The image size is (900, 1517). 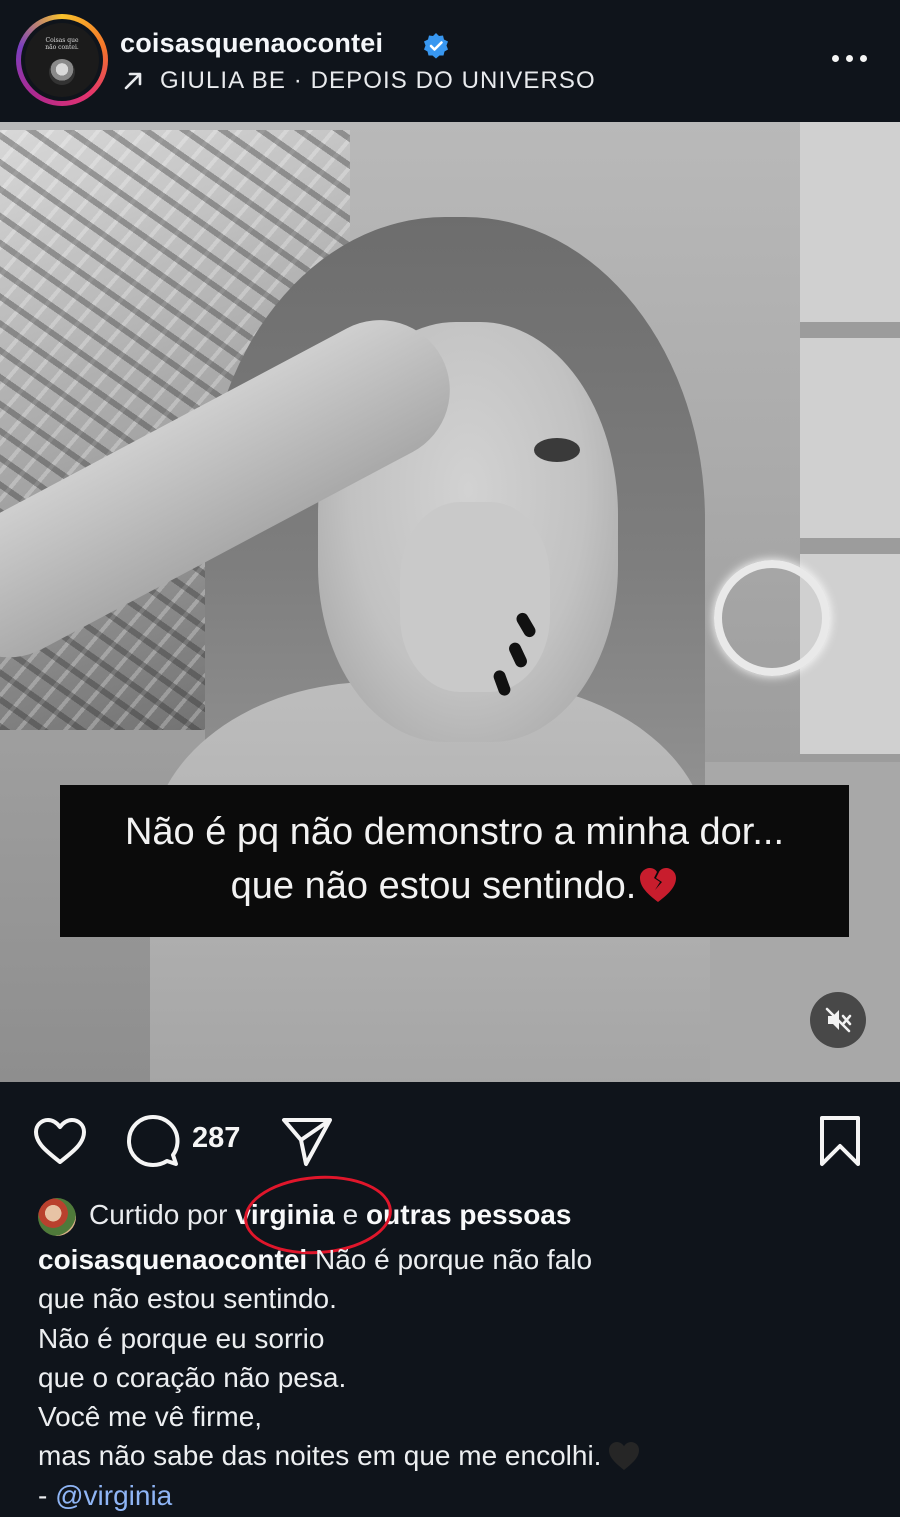 I want to click on caption-credit: - @virginia, so click(x=105, y=1495).